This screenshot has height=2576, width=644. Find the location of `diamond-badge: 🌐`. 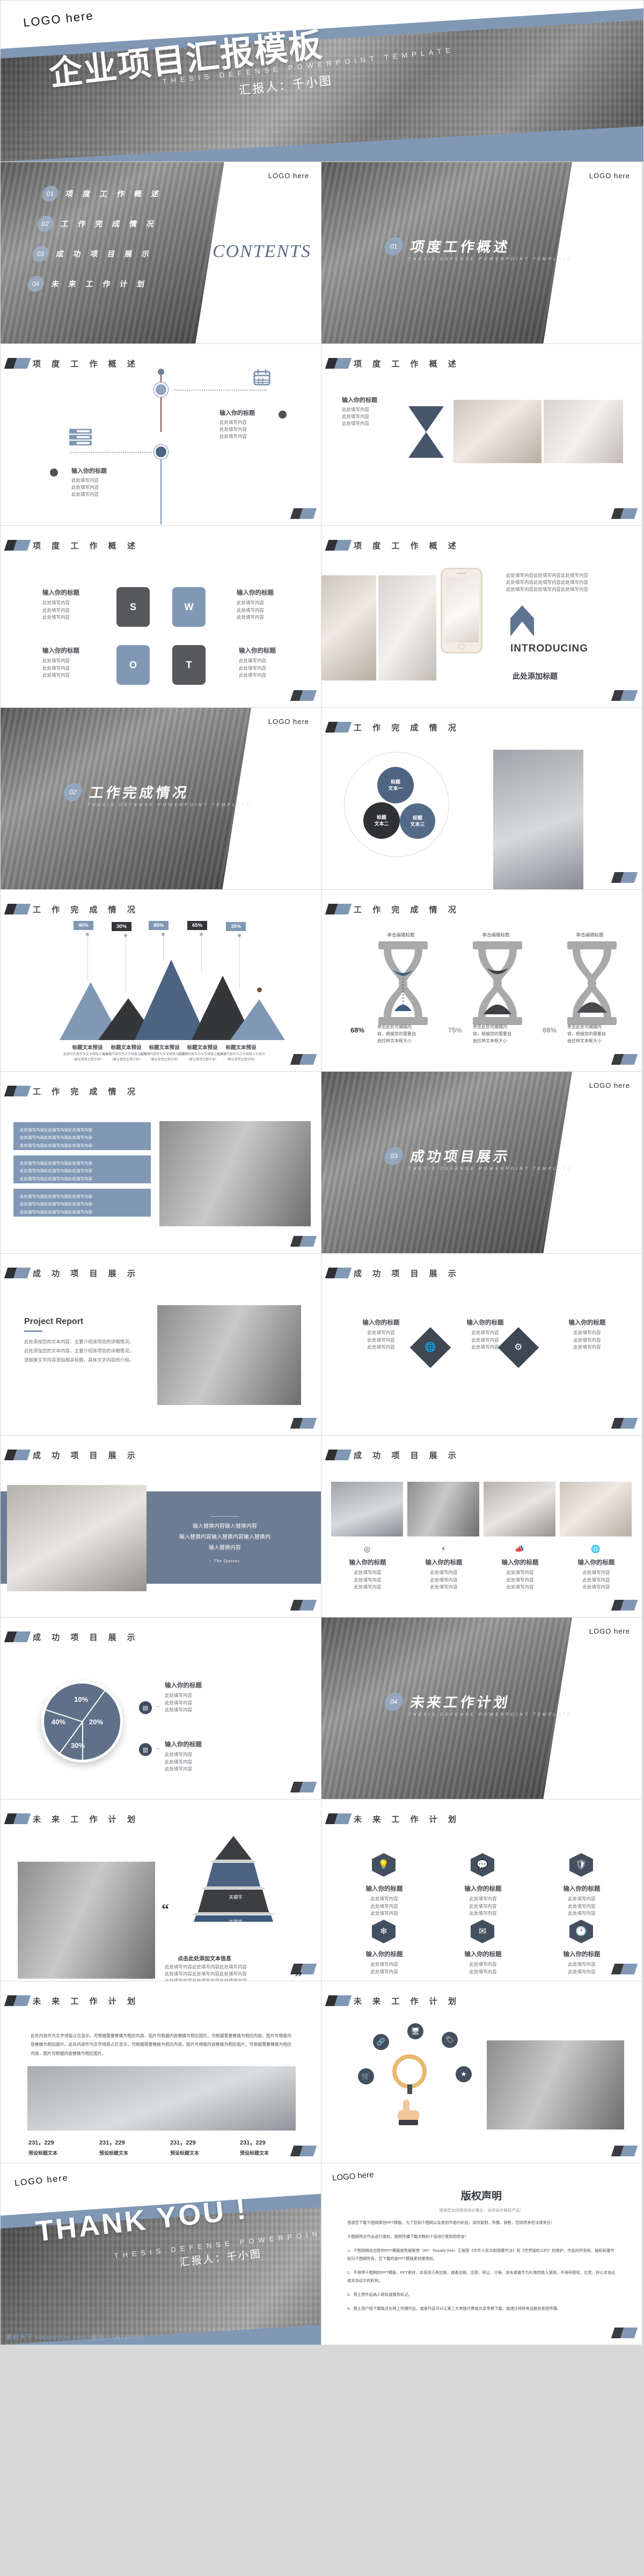

diamond-badge: 🌐 is located at coordinates (430, 1347).